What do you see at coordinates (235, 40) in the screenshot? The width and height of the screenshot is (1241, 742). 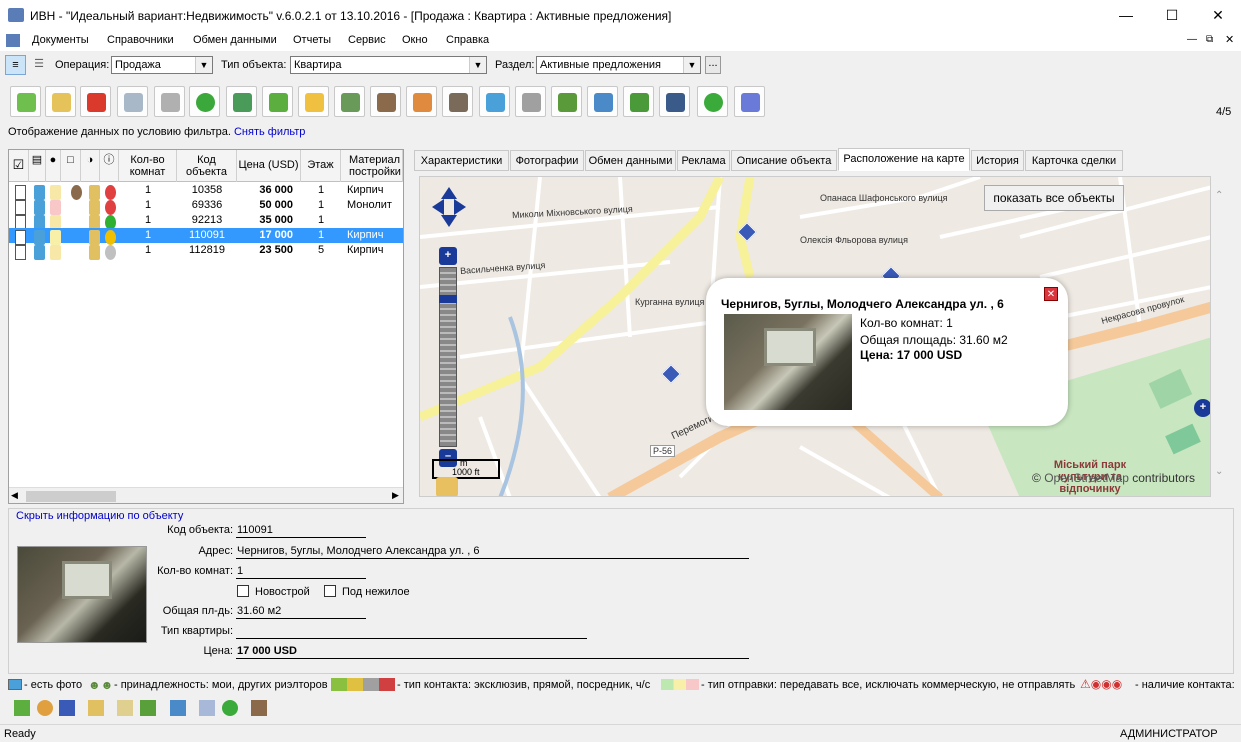 I see `menu-exchange: Обмен данными` at bounding box center [235, 40].